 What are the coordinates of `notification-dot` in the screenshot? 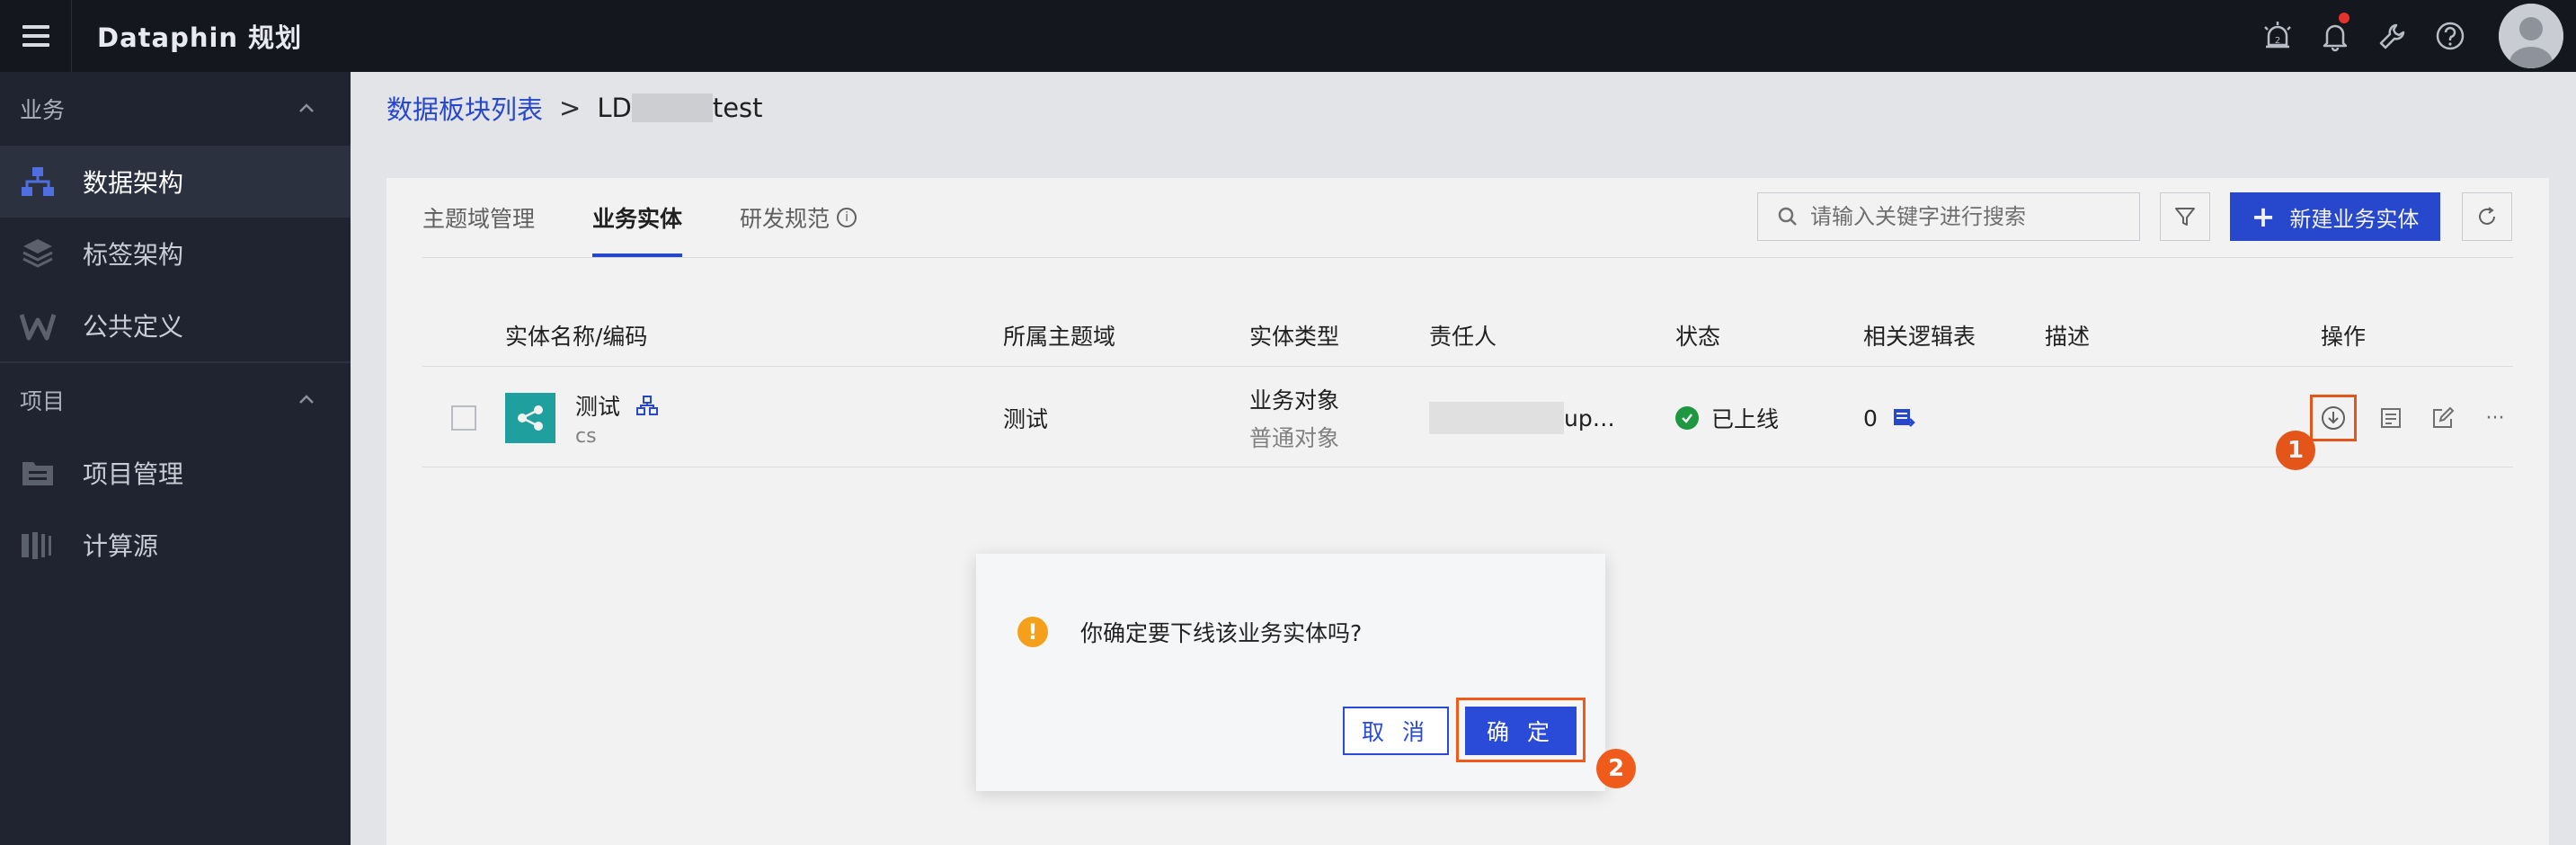 It's located at (2344, 18).